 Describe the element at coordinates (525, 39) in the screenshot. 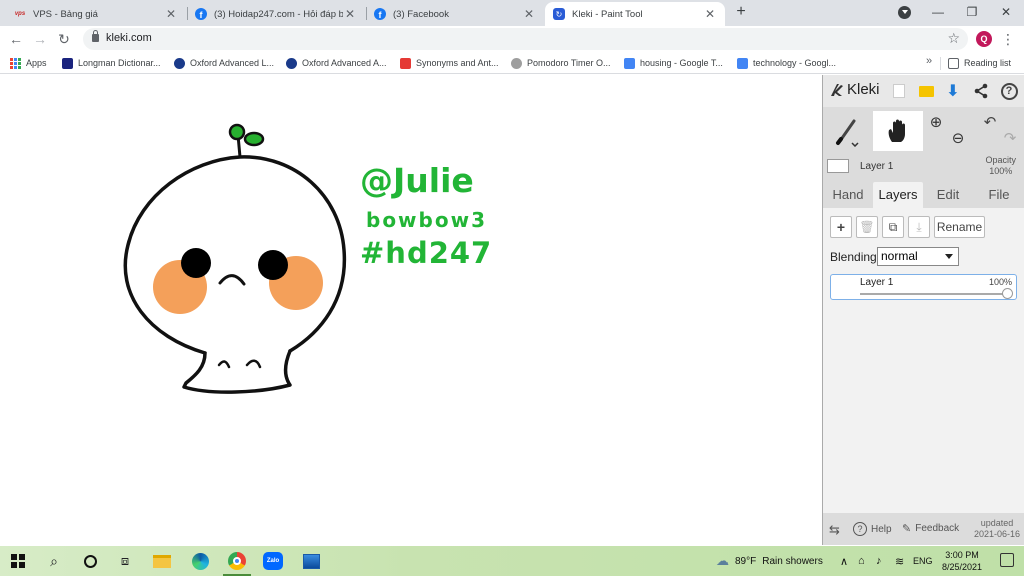

I see `address-bar: kleki.com ☆` at that location.